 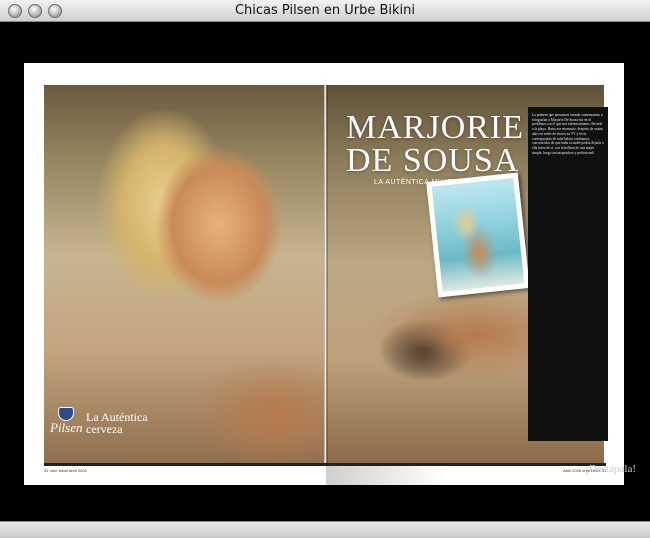 I want to click on spread-gutter, so click(x=326, y=274).